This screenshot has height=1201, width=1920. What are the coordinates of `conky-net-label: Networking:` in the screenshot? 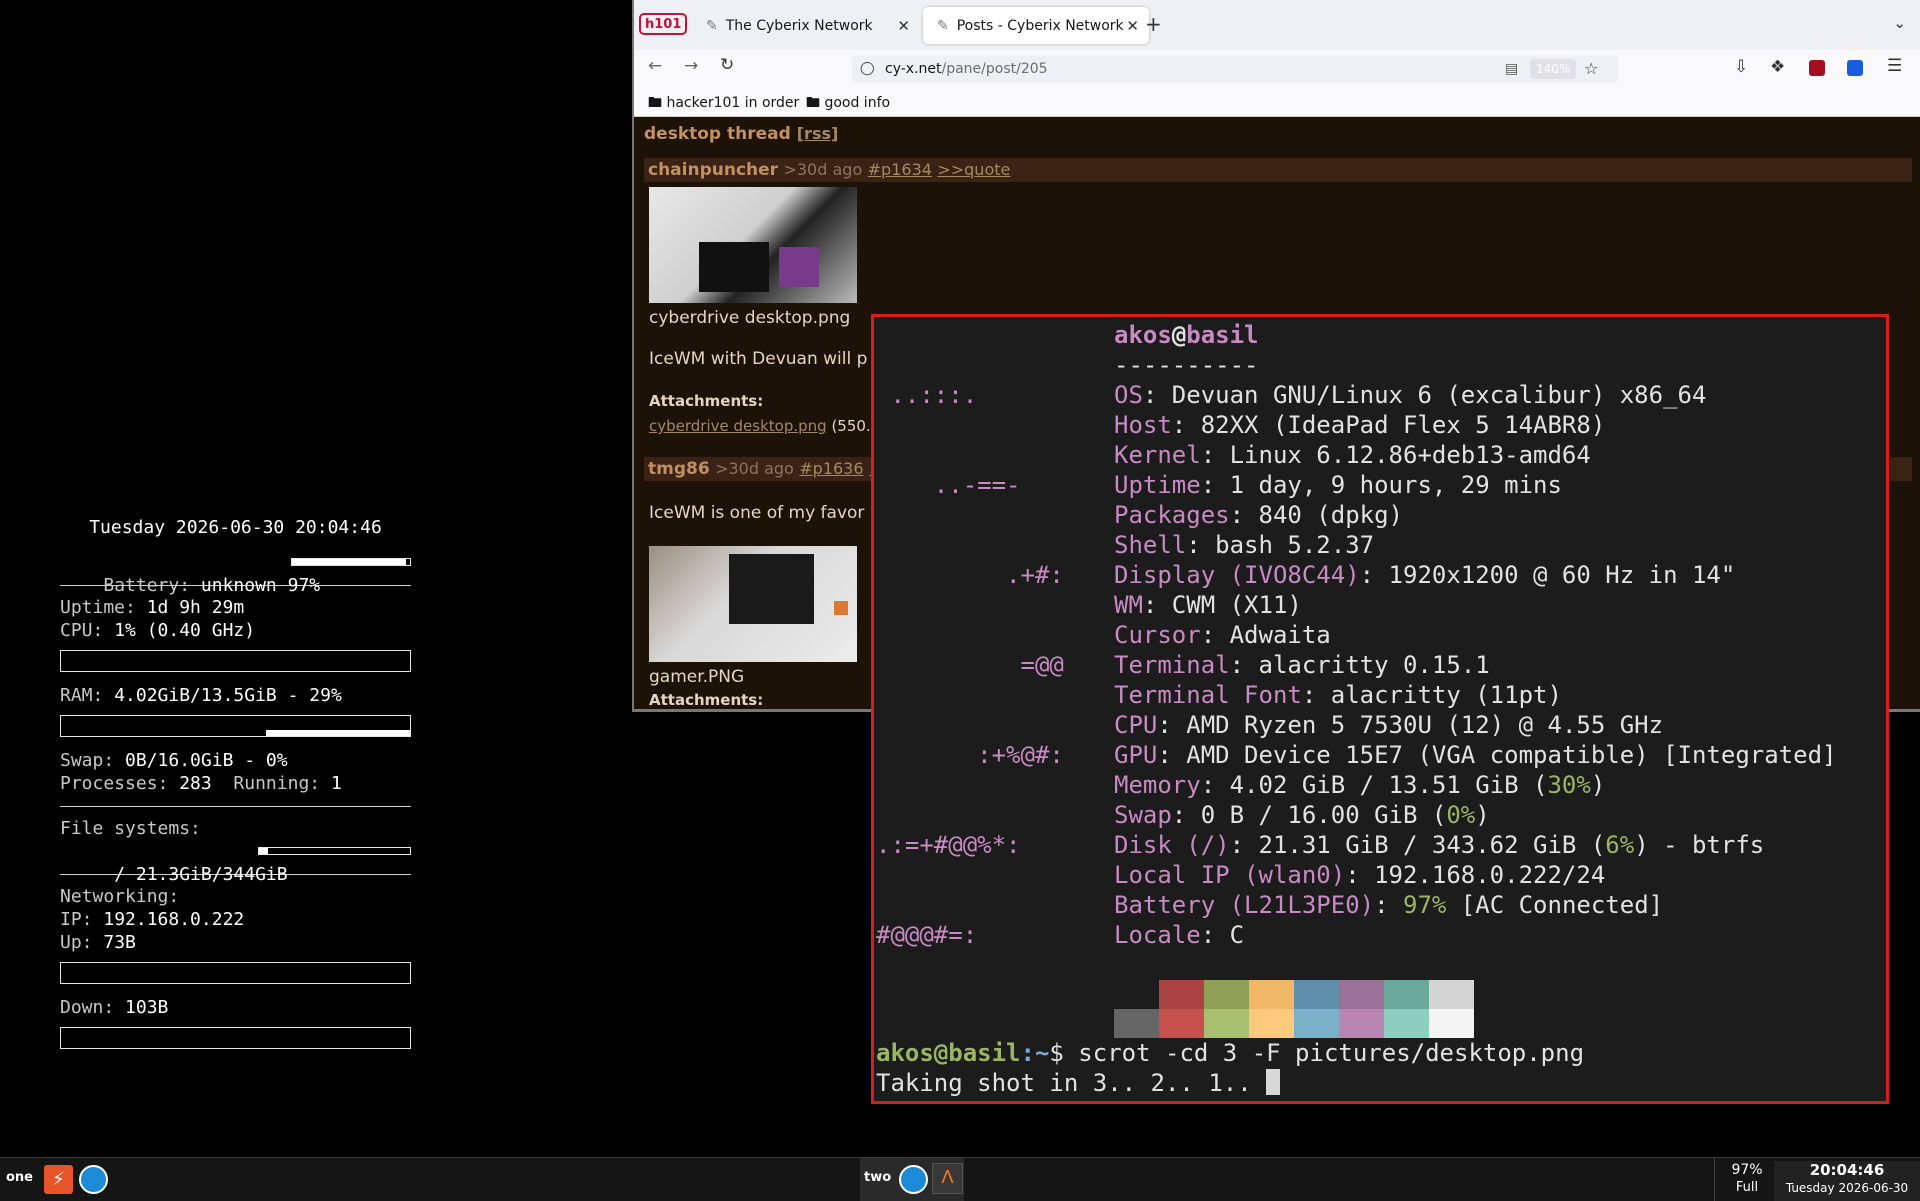 It's located at (120, 896).